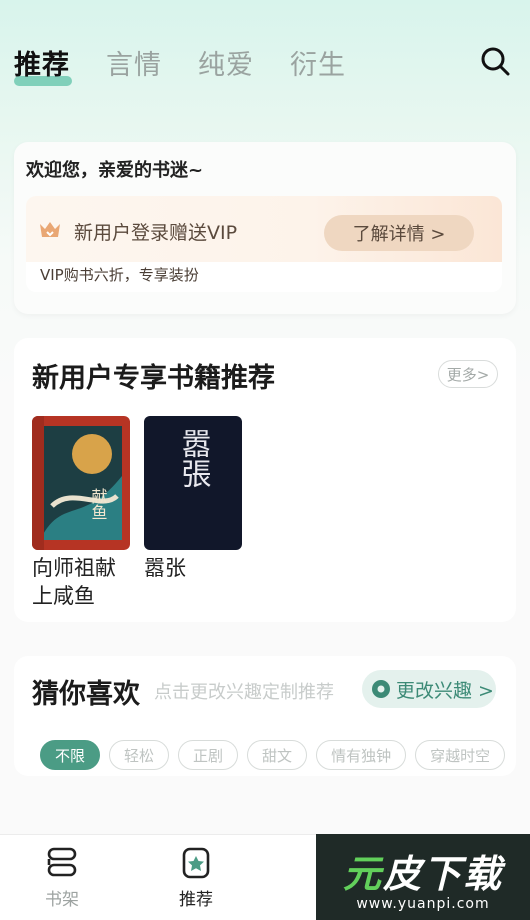  Describe the element at coordinates (263, 63) in the screenshot. I see `top-tab-bar: 推荐 言情 纯爱 衍生` at that location.